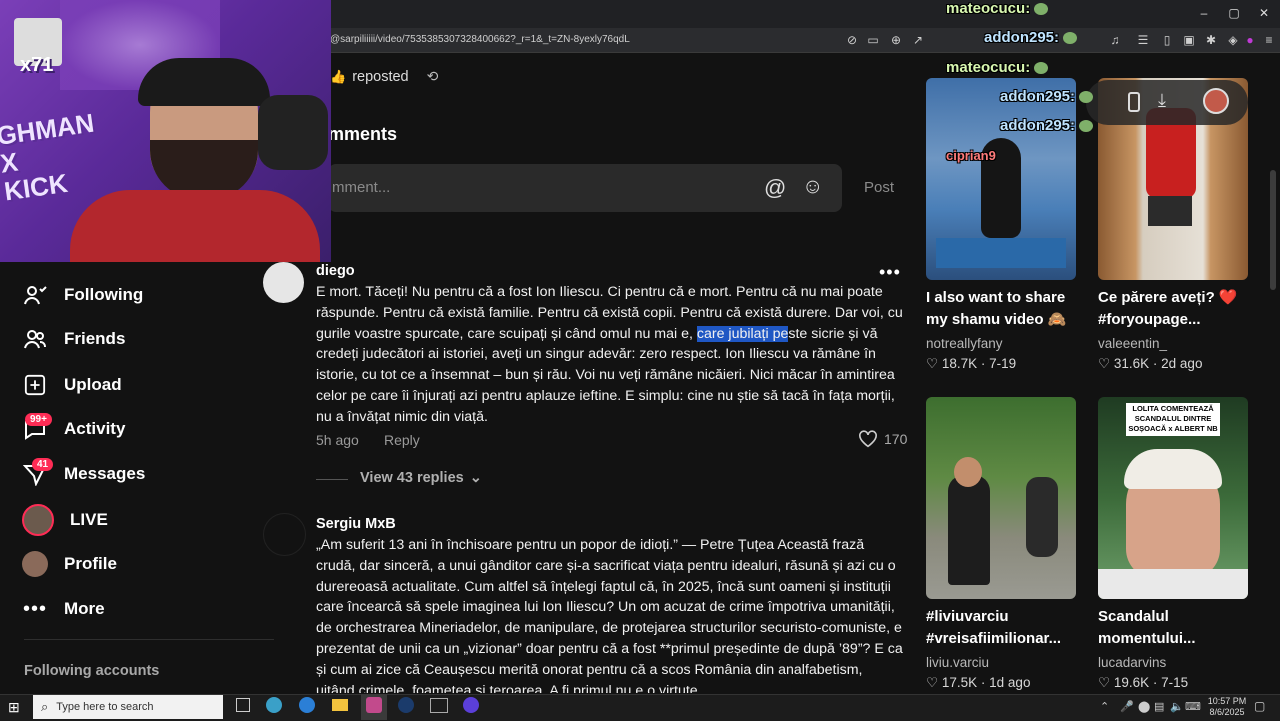 The height and width of the screenshot is (721, 1280). I want to click on sidebar-item-upload: Upload, so click(72, 385).